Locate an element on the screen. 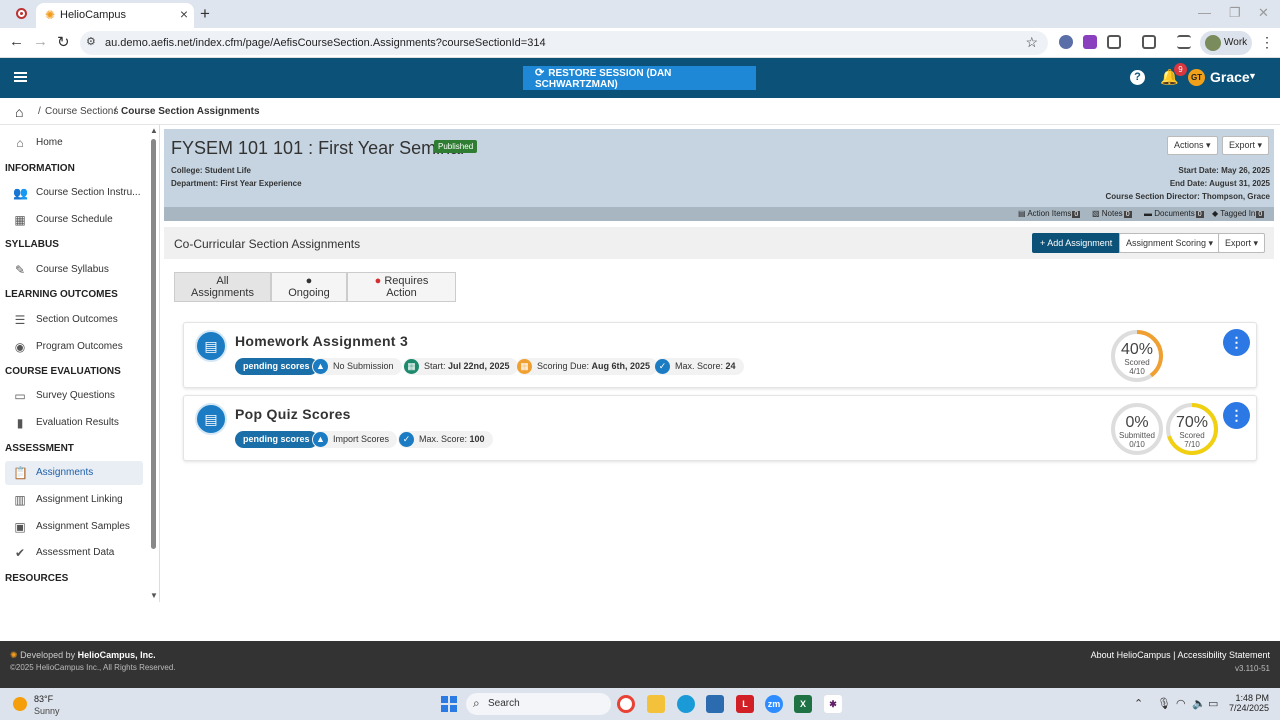 Image resolution: width=1280 pixels, height=720 pixels. browser-menu-icon: ⋮ is located at coordinates (1267, 42).